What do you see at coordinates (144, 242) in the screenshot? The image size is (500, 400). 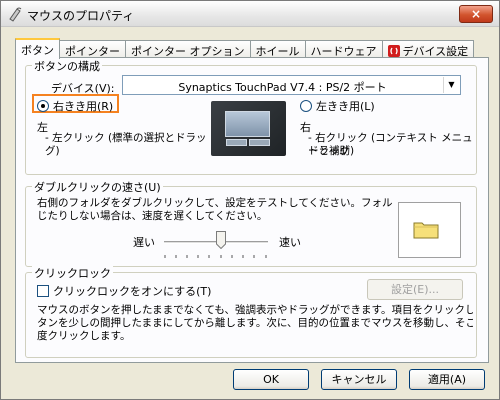 I see `slow-label: 遅い` at bounding box center [144, 242].